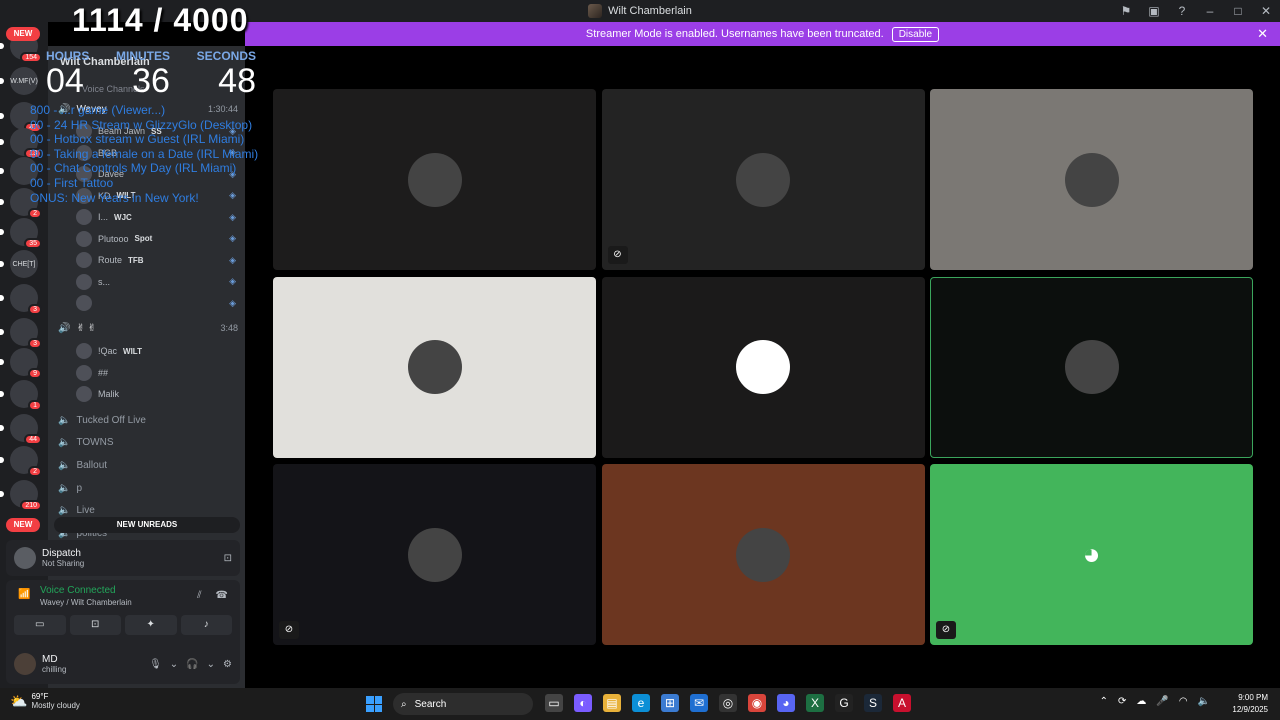  What do you see at coordinates (156, 217) in the screenshot?
I see `voice-user: I... WJC ◈` at bounding box center [156, 217].